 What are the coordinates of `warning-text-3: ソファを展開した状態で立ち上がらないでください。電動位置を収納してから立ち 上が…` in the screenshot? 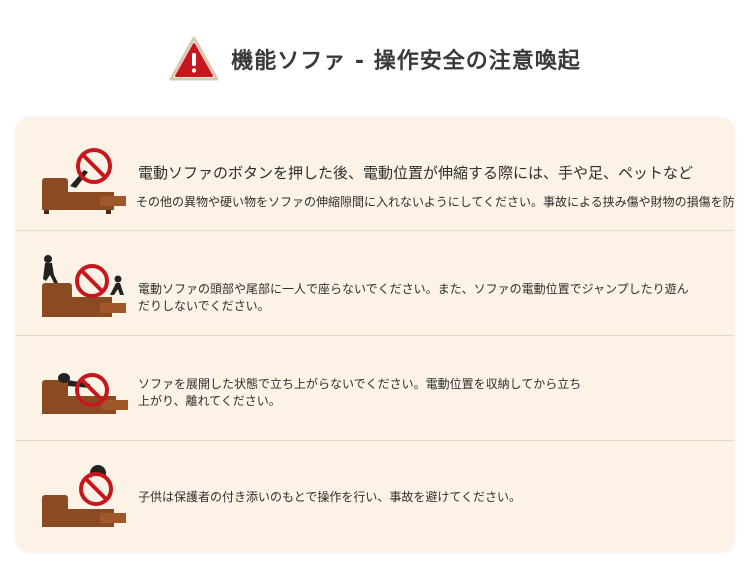 It's located at (359, 393).